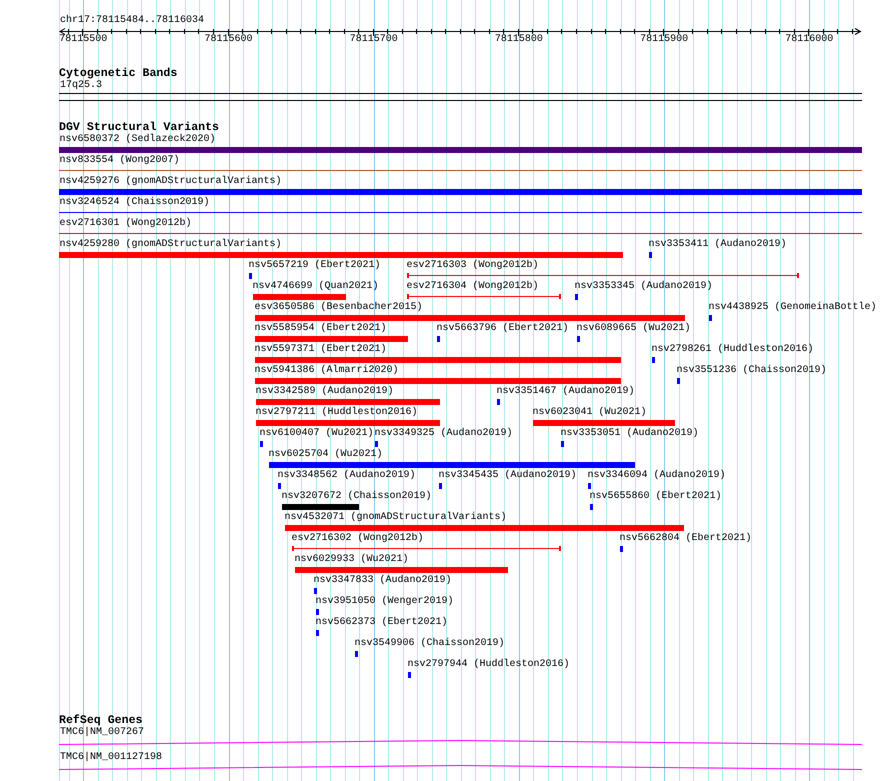 This screenshot has width=890, height=781. I want to click on tick-label: 78116000, so click(809, 40).